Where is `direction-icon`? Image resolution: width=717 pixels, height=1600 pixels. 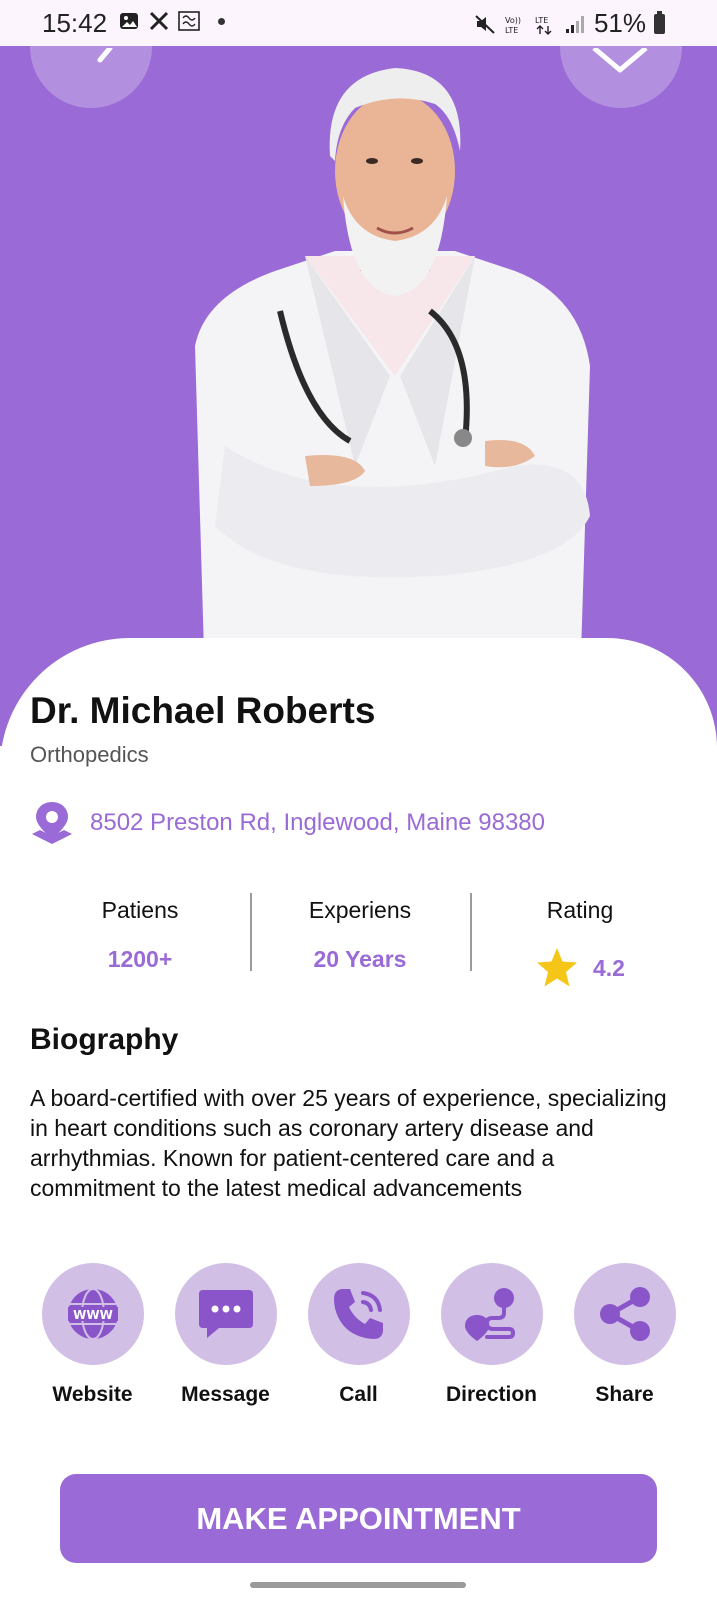
direction-icon is located at coordinates (489, 1314).